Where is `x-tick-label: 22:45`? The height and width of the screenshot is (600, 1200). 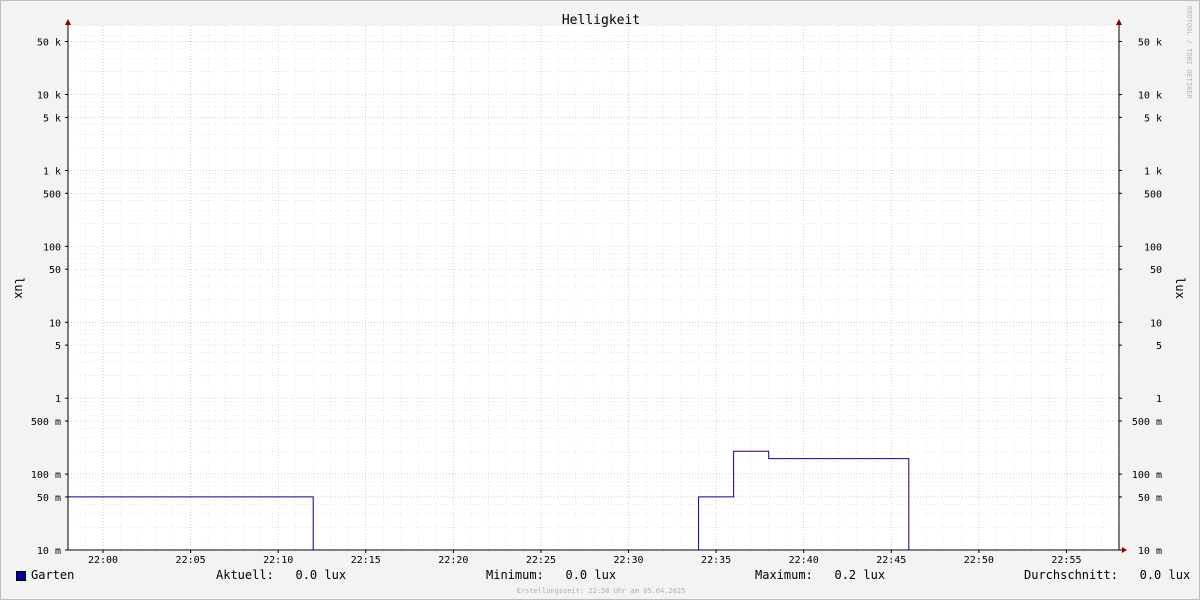
x-tick-label: 22:45 is located at coordinates (891, 560).